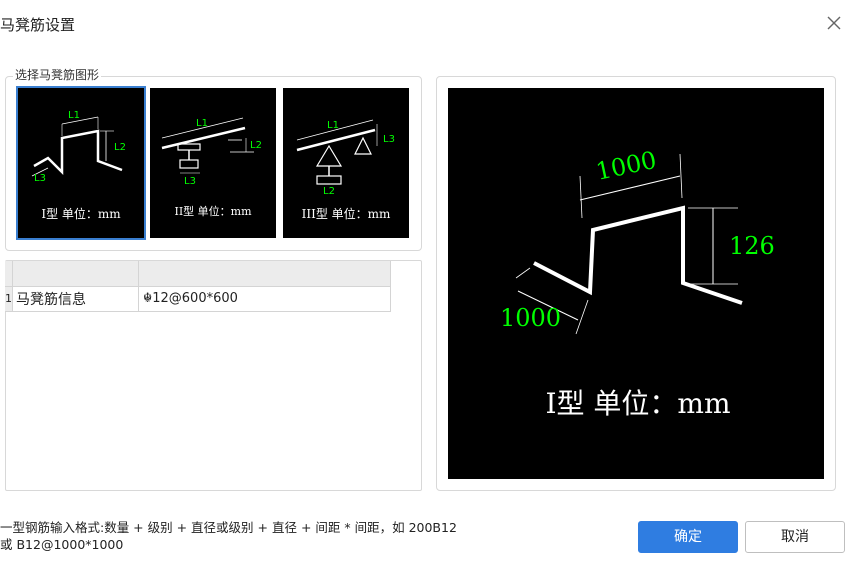 The height and width of the screenshot is (579, 855). Describe the element at coordinates (76, 274) in the screenshot. I see `grid-header-name` at that location.